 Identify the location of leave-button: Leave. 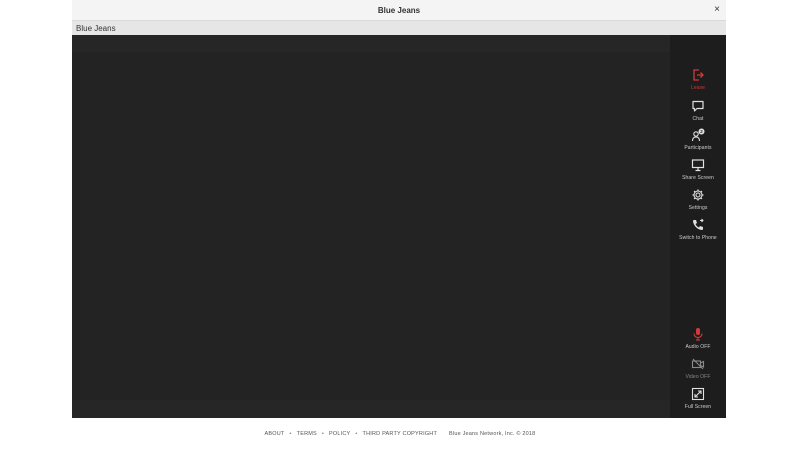
(698, 82).